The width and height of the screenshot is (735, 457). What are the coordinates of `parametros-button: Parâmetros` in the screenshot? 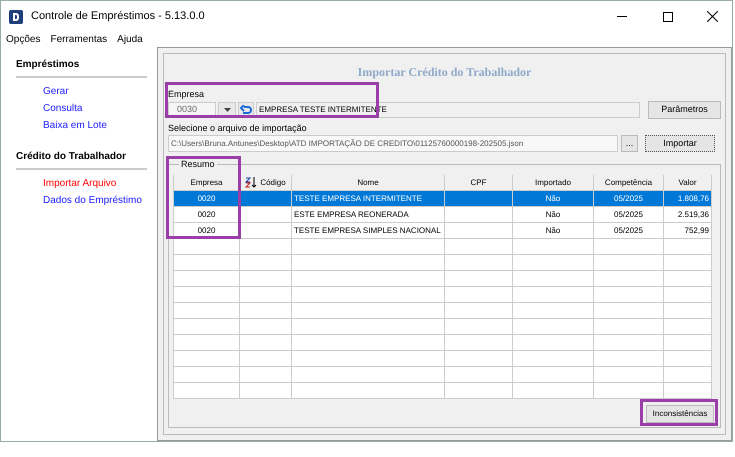 It's located at (684, 110).